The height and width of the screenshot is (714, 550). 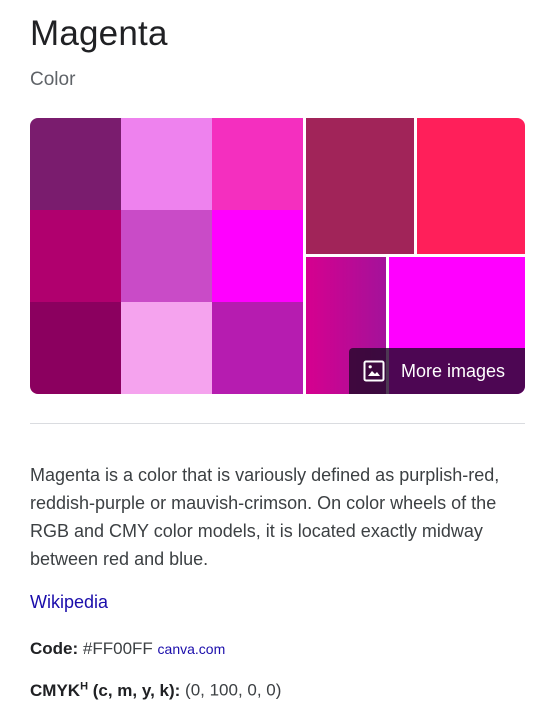 I want to click on code-attribute-row: Code: #FF00FF canva.com, so click(x=127, y=649).